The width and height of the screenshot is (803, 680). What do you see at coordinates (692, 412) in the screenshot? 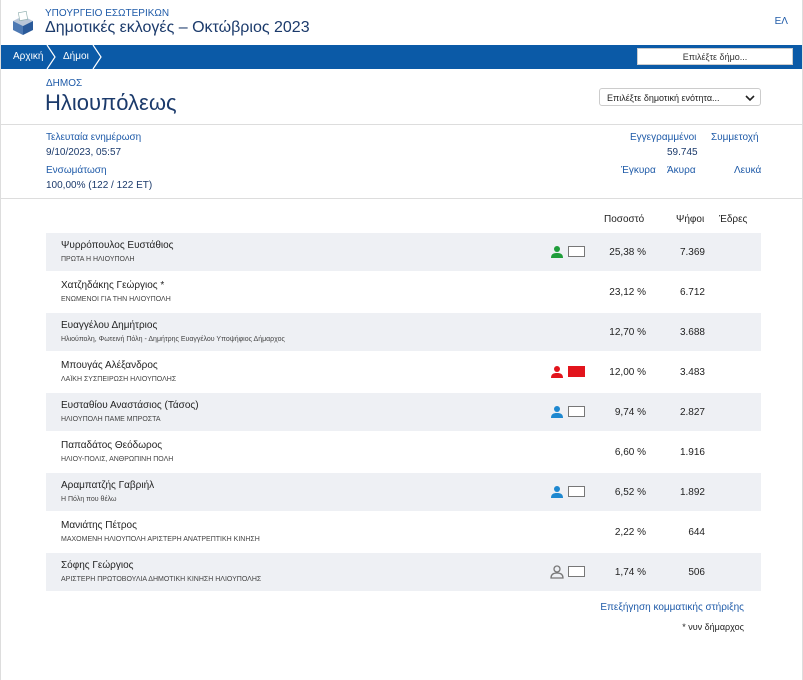
I see `vote-count: 2.827` at bounding box center [692, 412].